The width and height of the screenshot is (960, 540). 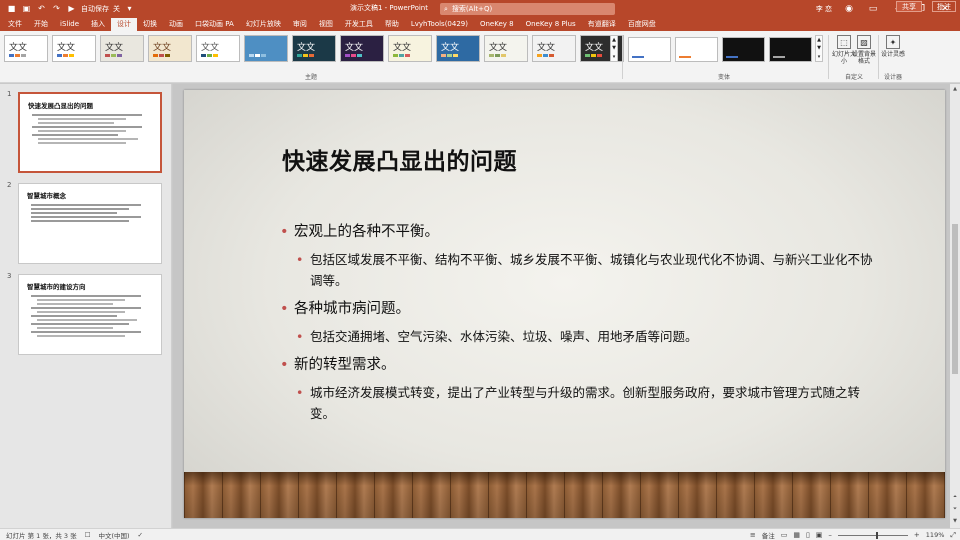 I want to click on prev-slide-icon: ⏶, so click(x=955, y=497).